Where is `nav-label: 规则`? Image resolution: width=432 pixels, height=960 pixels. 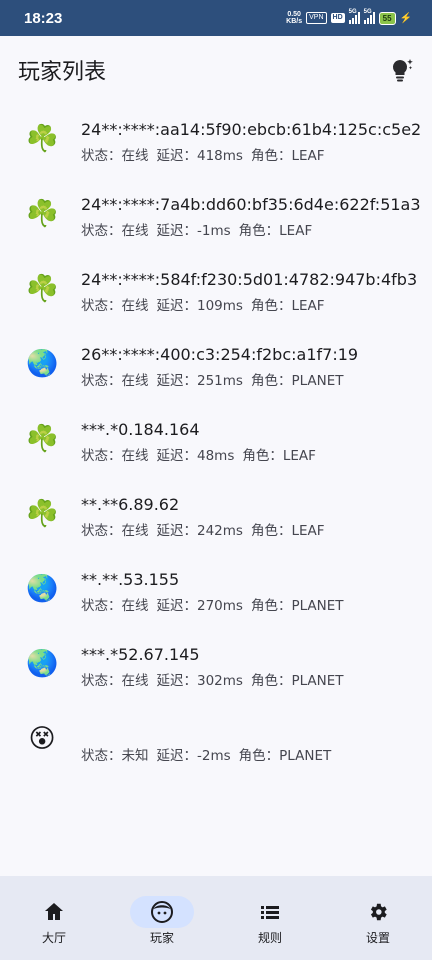 nav-label: 规则 is located at coordinates (269, 938).